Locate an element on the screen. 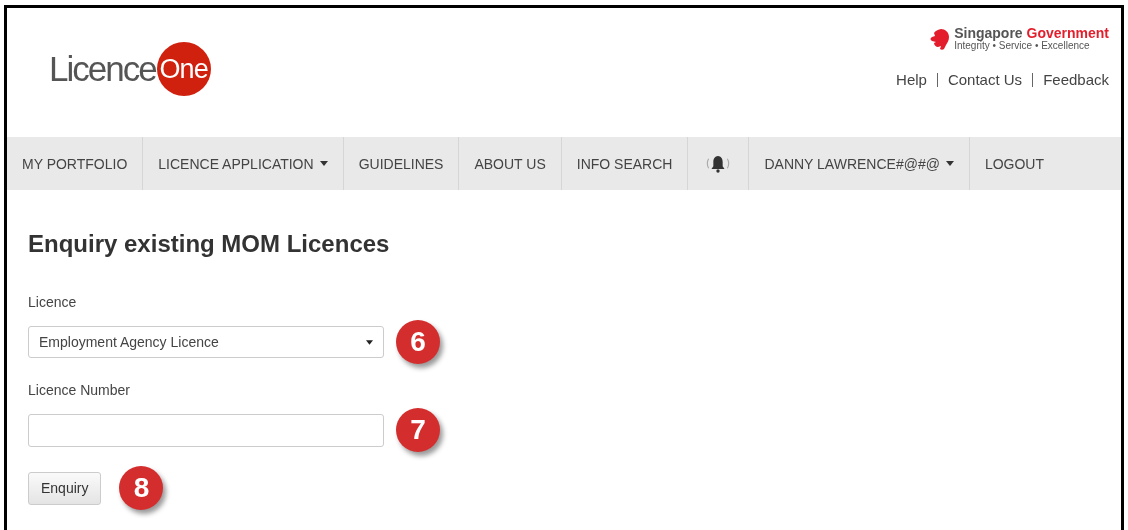  header-link: Feedback is located at coordinates (1076, 79).